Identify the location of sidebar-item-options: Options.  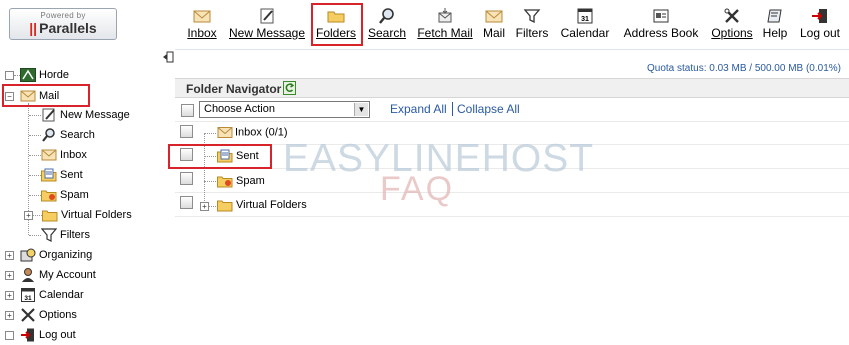
(48, 315).